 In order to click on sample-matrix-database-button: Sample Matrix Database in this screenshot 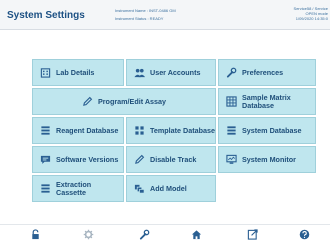, I will do `click(267, 101)`.